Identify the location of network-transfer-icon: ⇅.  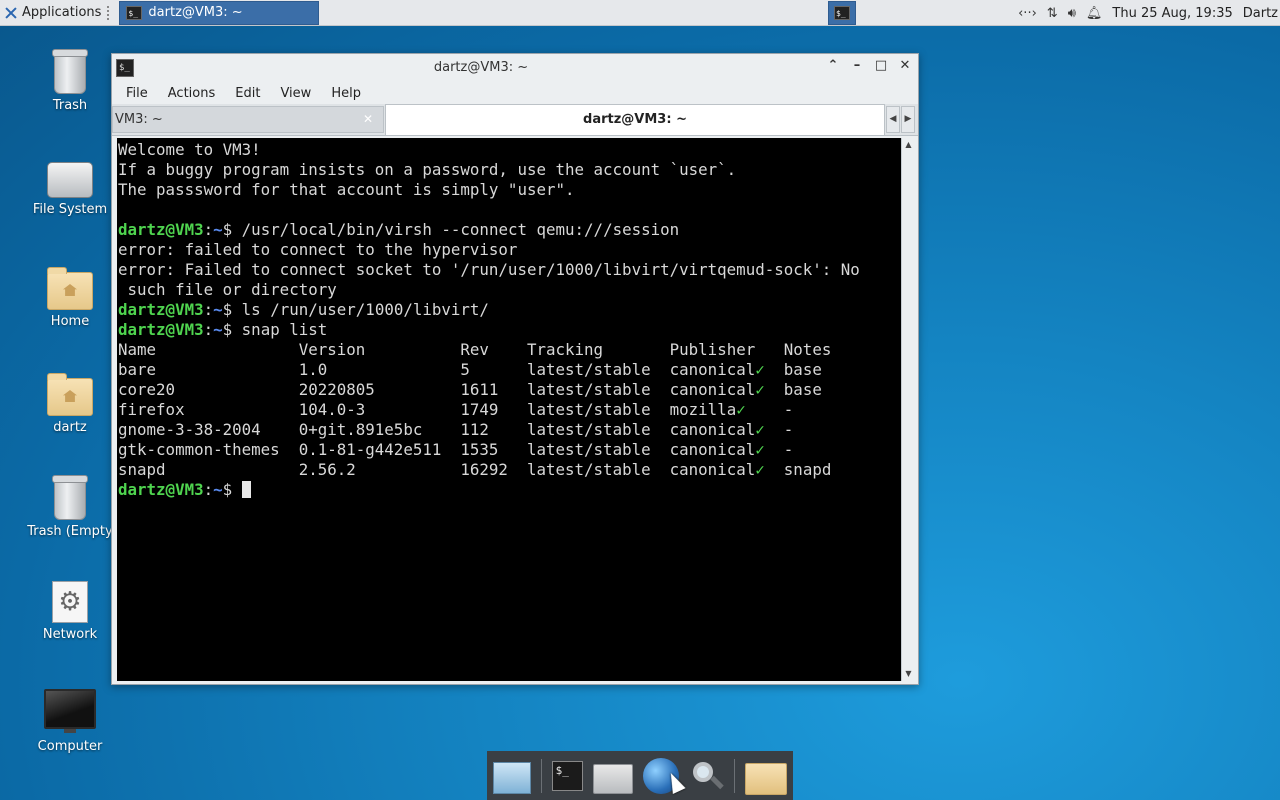
(1052, 13).